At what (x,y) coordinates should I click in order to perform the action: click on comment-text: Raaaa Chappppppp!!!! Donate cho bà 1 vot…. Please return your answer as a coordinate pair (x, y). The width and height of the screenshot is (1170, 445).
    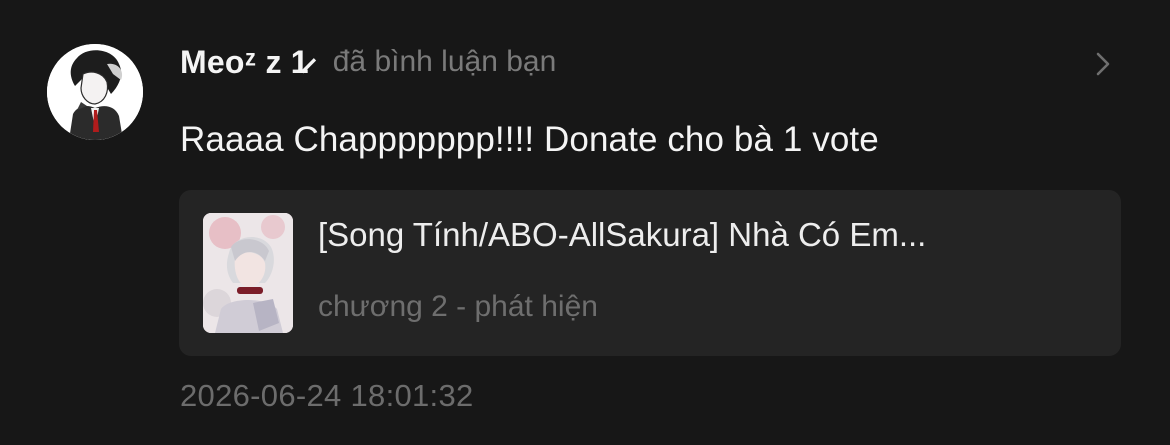
    Looking at the image, I should click on (529, 139).